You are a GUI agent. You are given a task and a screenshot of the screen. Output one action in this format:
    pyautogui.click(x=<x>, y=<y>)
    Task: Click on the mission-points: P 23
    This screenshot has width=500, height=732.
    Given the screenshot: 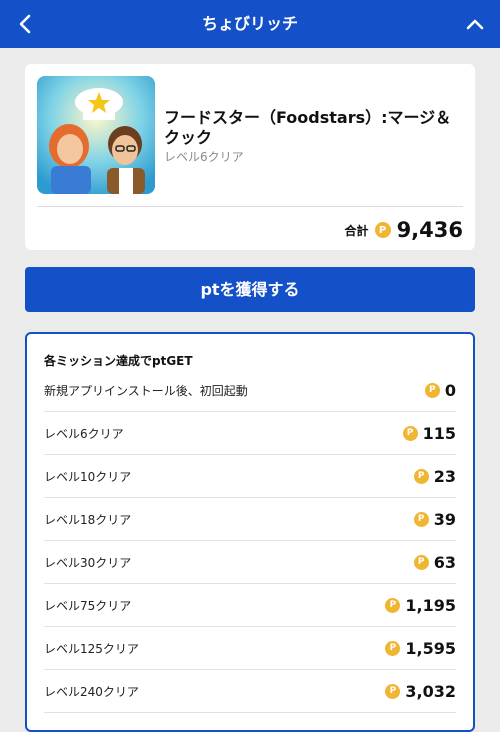 What is the action you would take?
    pyautogui.click(x=434, y=476)
    